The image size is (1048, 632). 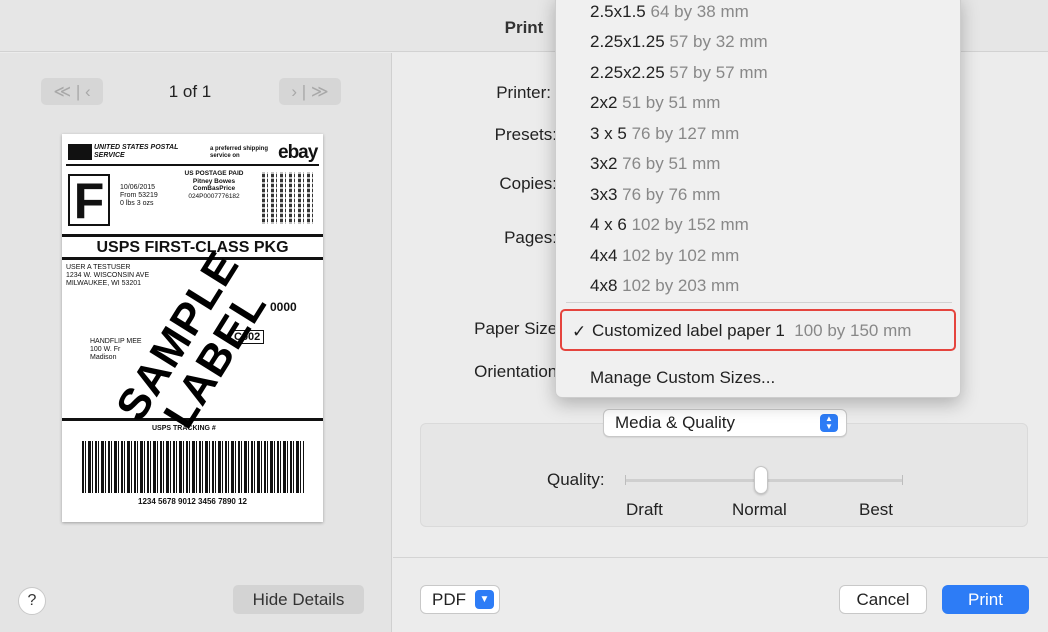 What do you see at coordinates (576, 479) in the screenshot?
I see `quality-label: Quality:` at bounding box center [576, 479].